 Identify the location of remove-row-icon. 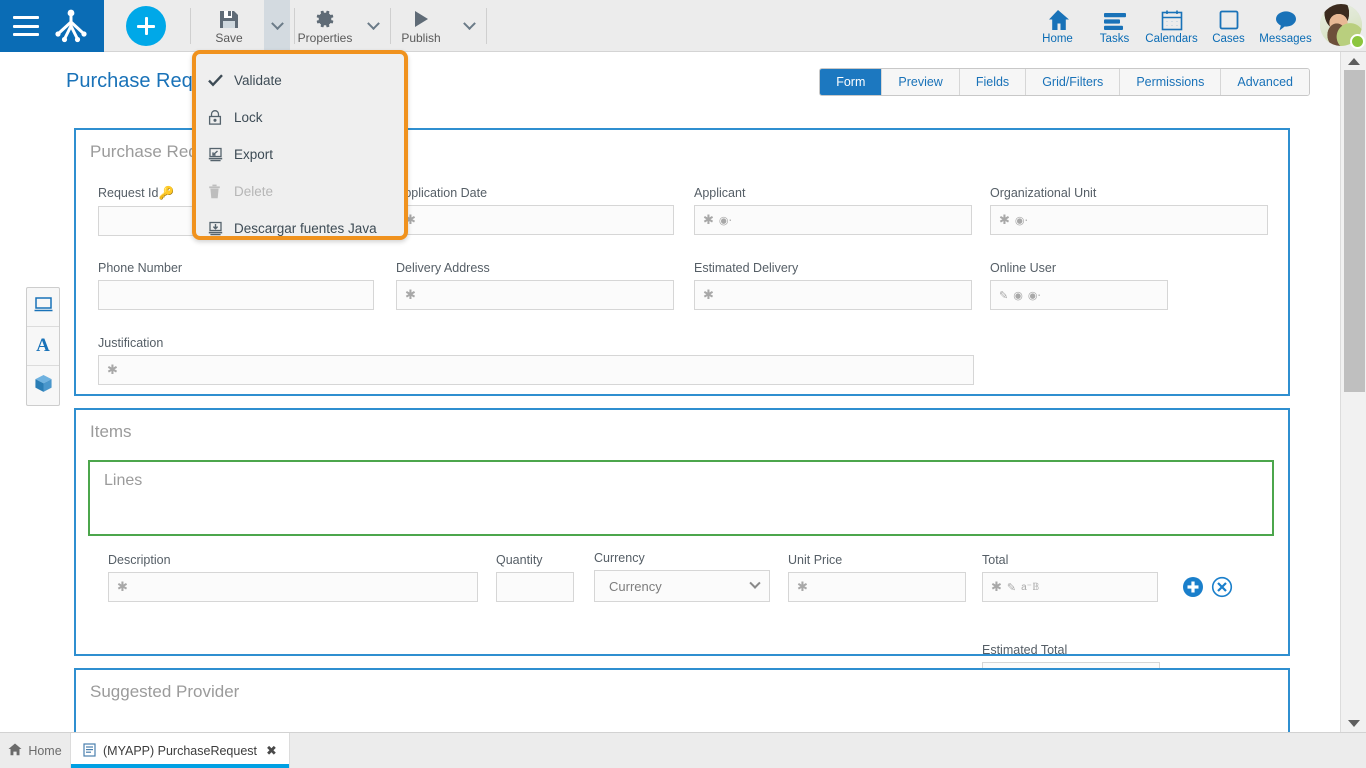
(1222, 589).